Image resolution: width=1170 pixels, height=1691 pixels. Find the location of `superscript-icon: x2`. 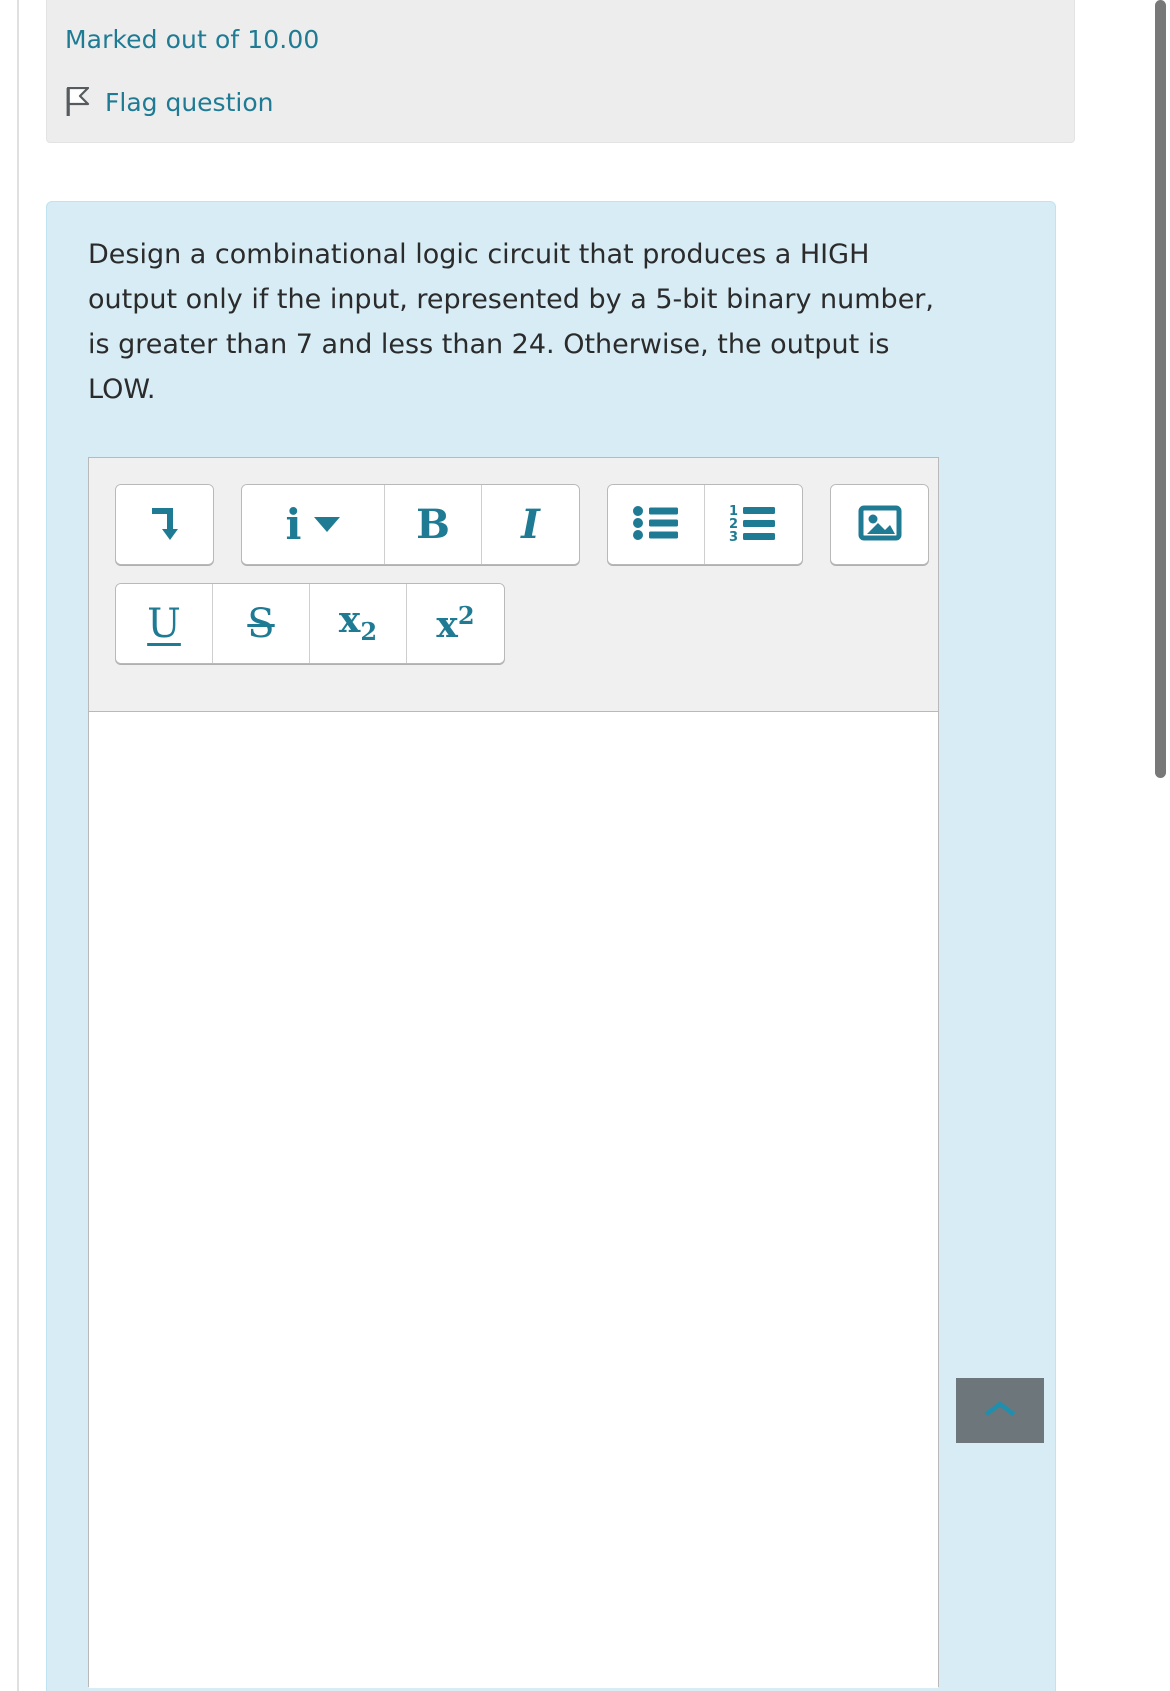

superscript-icon: x2 is located at coordinates (455, 623).